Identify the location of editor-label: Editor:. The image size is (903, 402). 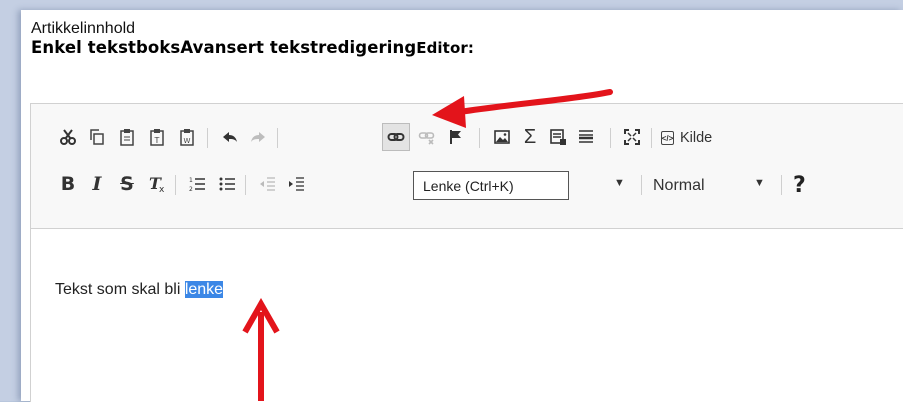
(445, 48).